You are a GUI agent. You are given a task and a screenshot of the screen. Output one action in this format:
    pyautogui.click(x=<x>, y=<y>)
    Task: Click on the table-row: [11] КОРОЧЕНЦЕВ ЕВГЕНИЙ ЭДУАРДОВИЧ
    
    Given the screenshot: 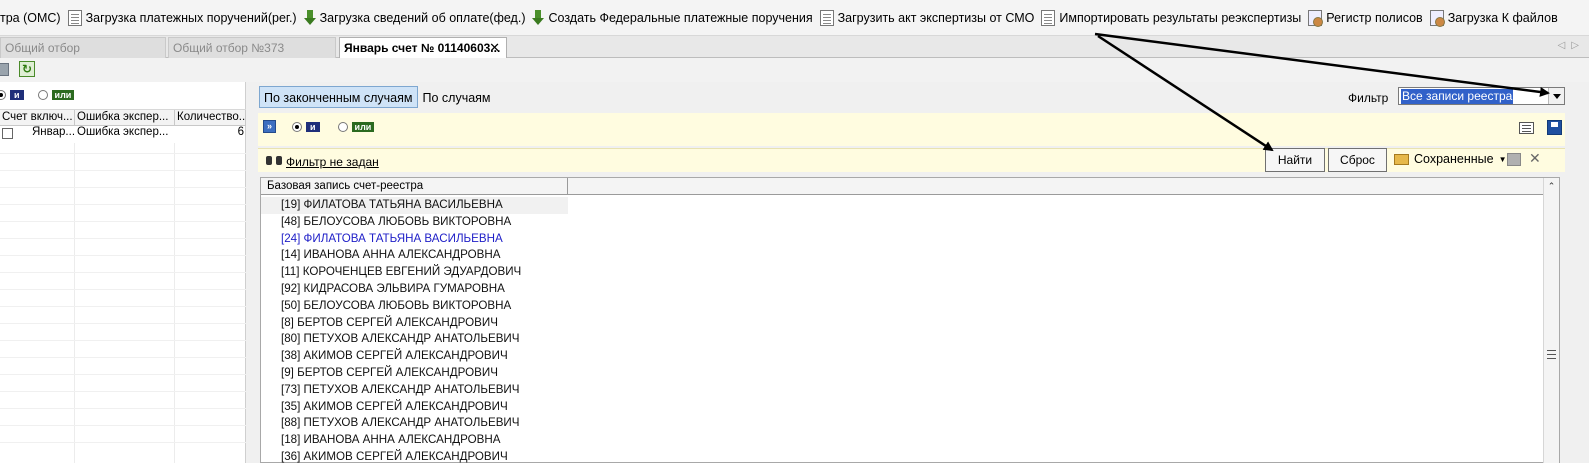 What is the action you would take?
    pyautogui.click(x=414, y=272)
    